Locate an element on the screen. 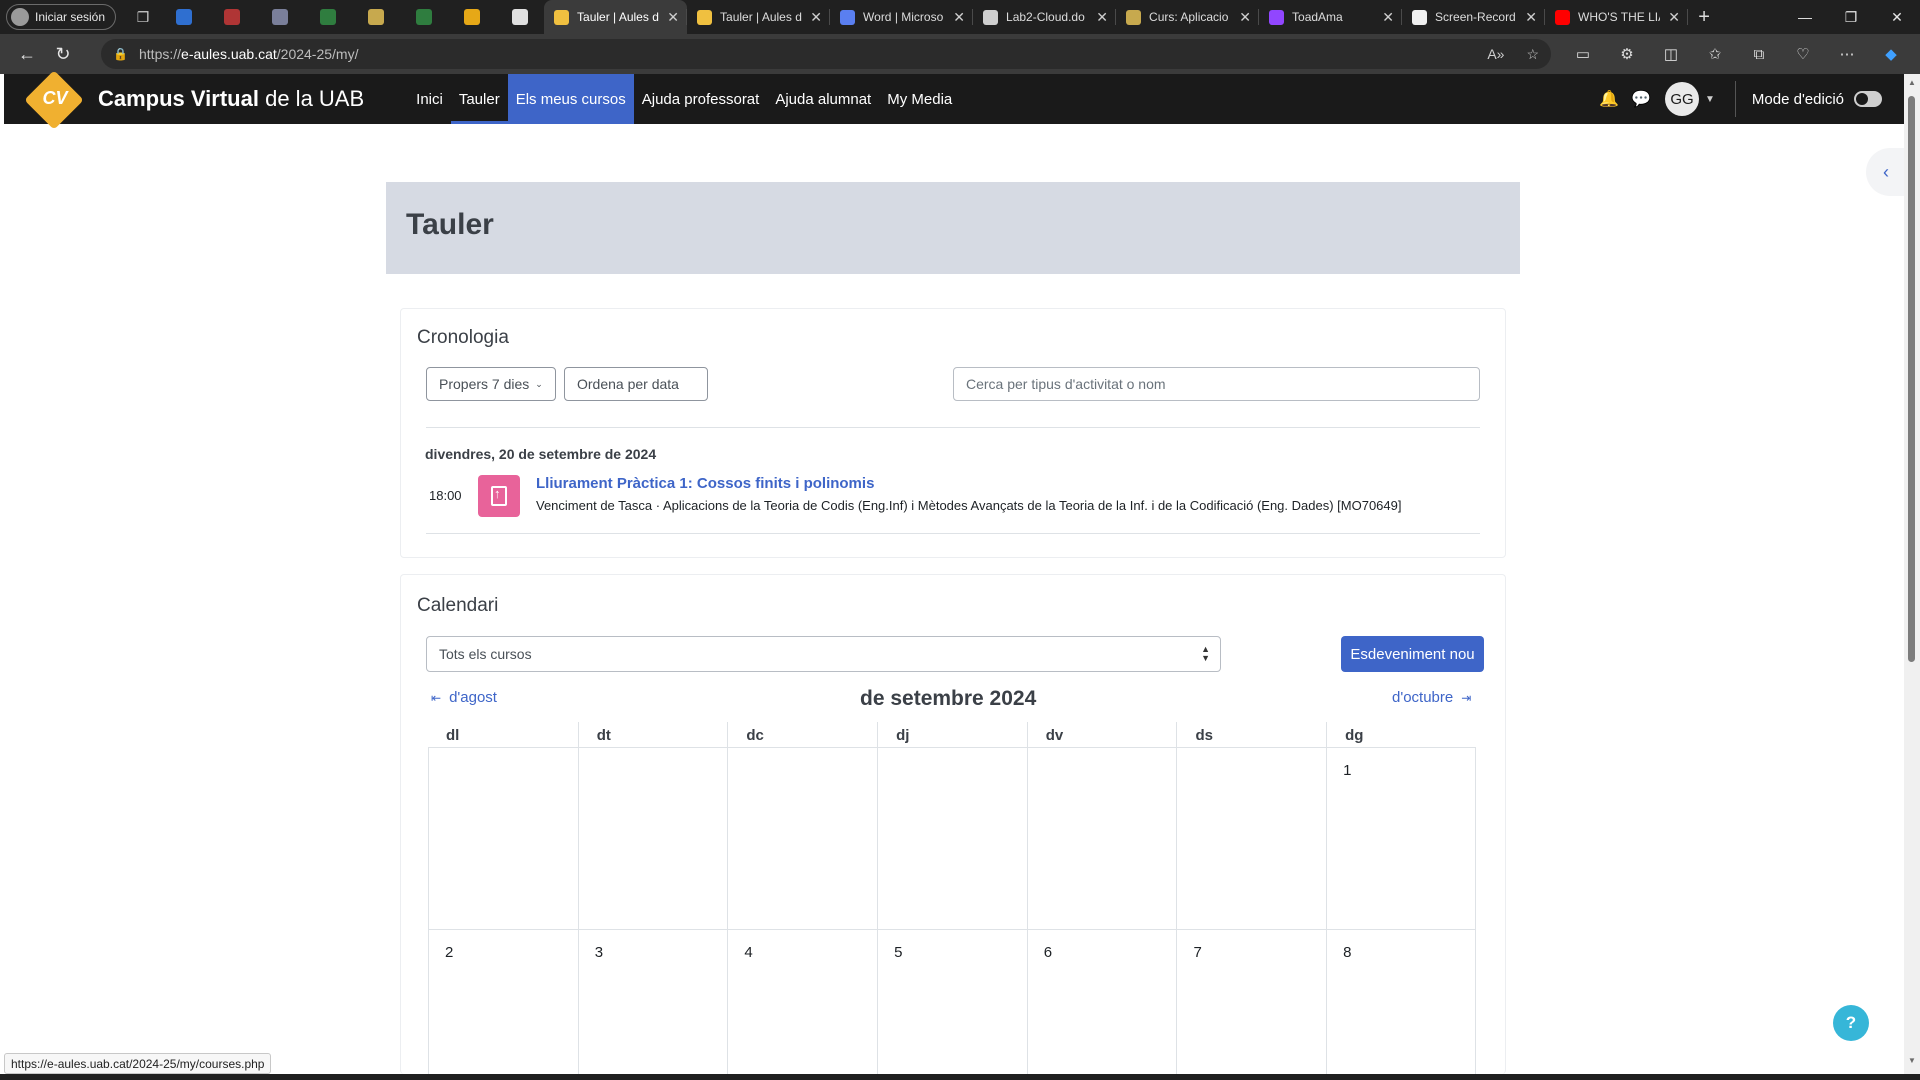 This screenshot has width=1920, height=1080. back-icon: ← is located at coordinates (27, 54).